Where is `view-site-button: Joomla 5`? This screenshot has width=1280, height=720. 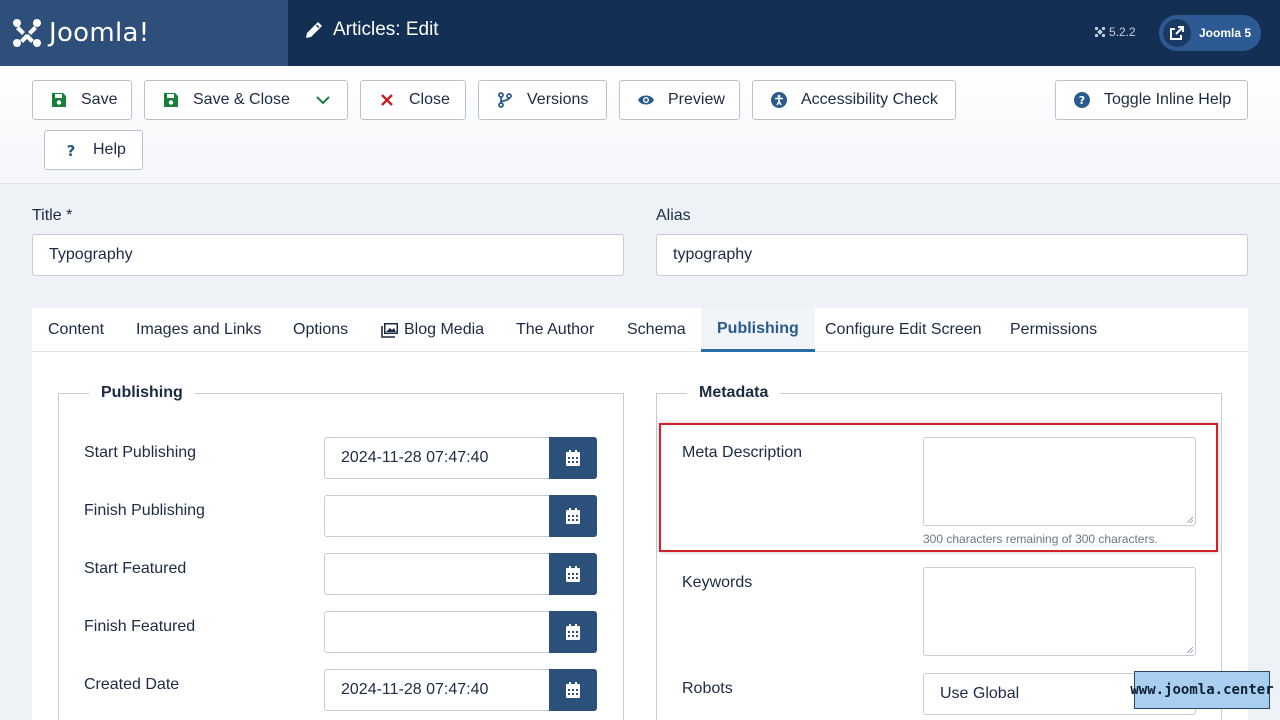
view-site-button: Joomla 5 is located at coordinates (1210, 33).